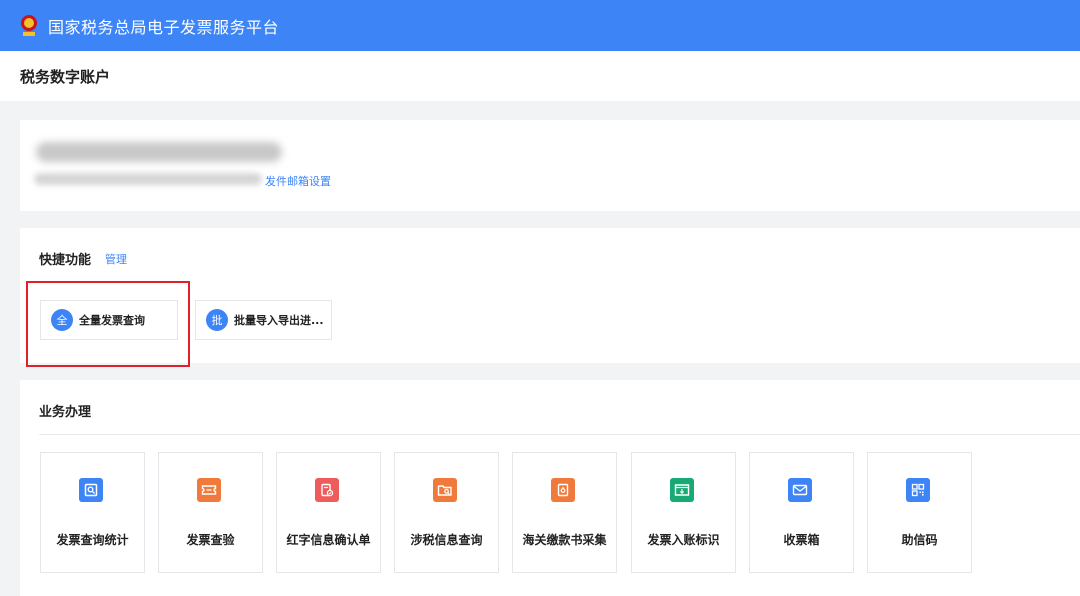  I want to click on tile-label: 发票查询统计, so click(92, 540).